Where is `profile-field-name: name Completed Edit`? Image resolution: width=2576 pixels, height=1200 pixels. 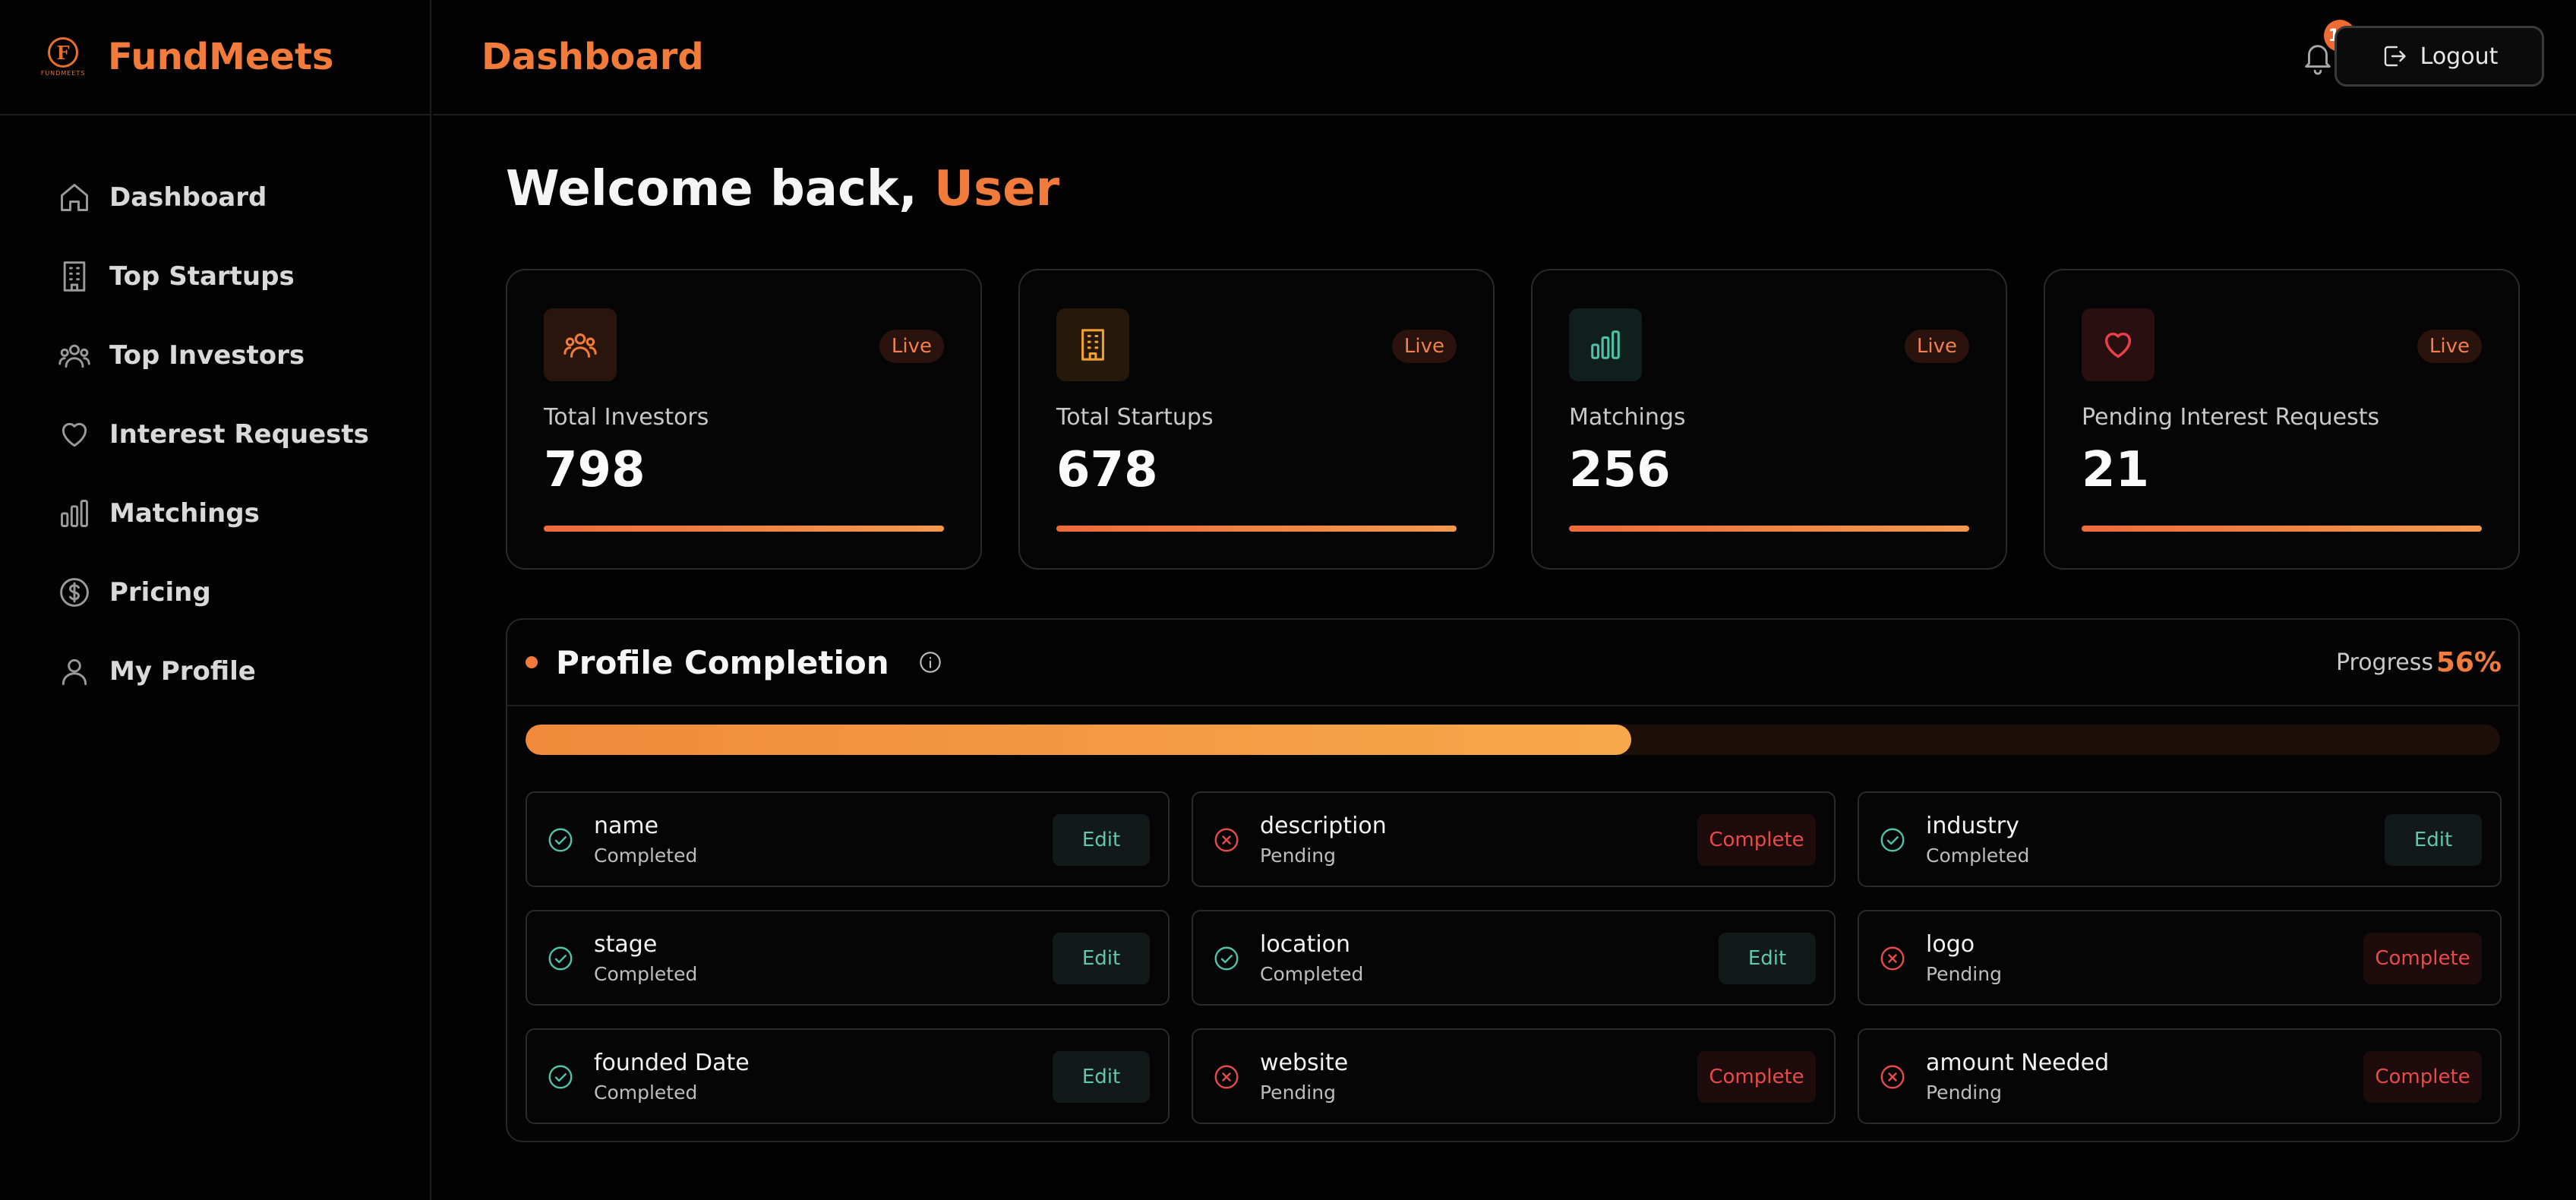 profile-field-name: name Completed Edit is located at coordinates (848, 839).